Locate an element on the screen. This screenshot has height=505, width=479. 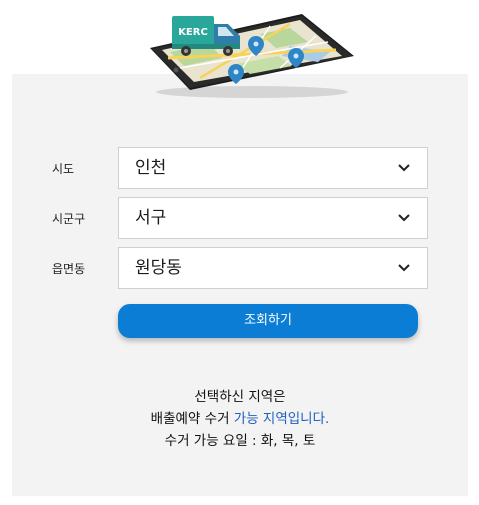
tablet-map-illustration: KERC is located at coordinates (252, 56).